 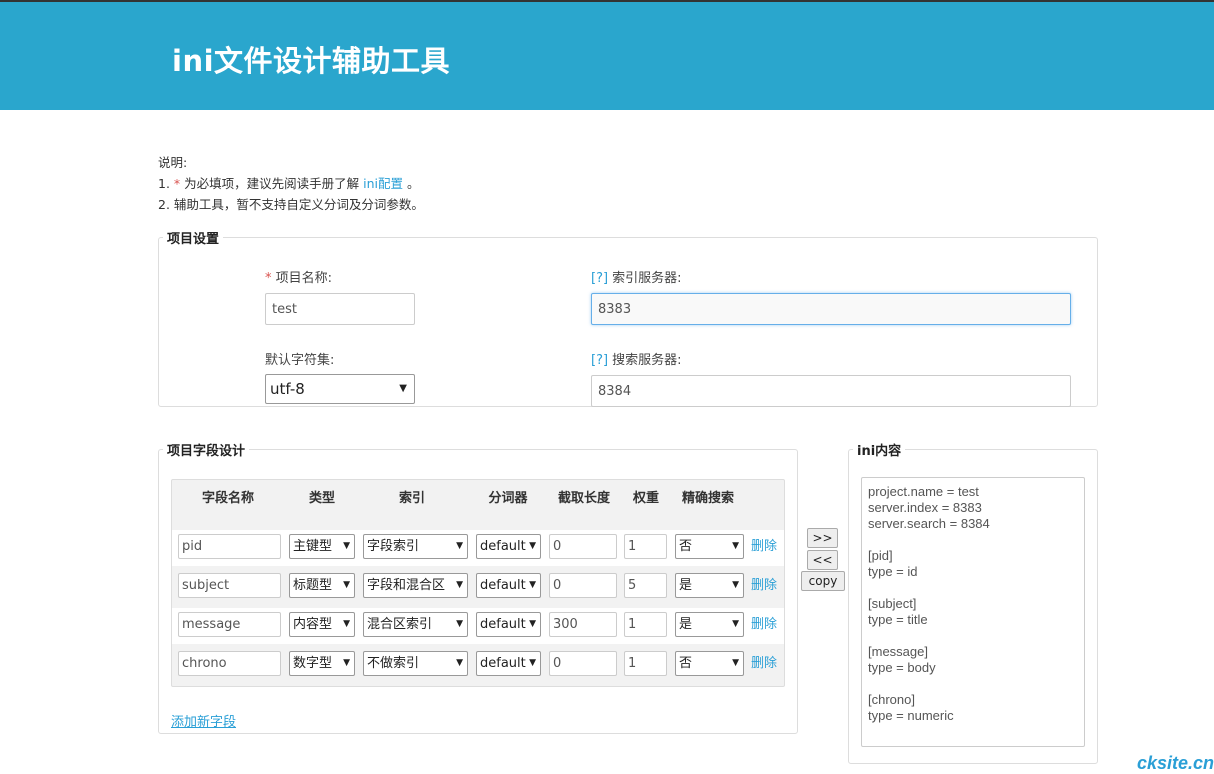 I want to click on copy-button: copy, so click(x=823, y=581).